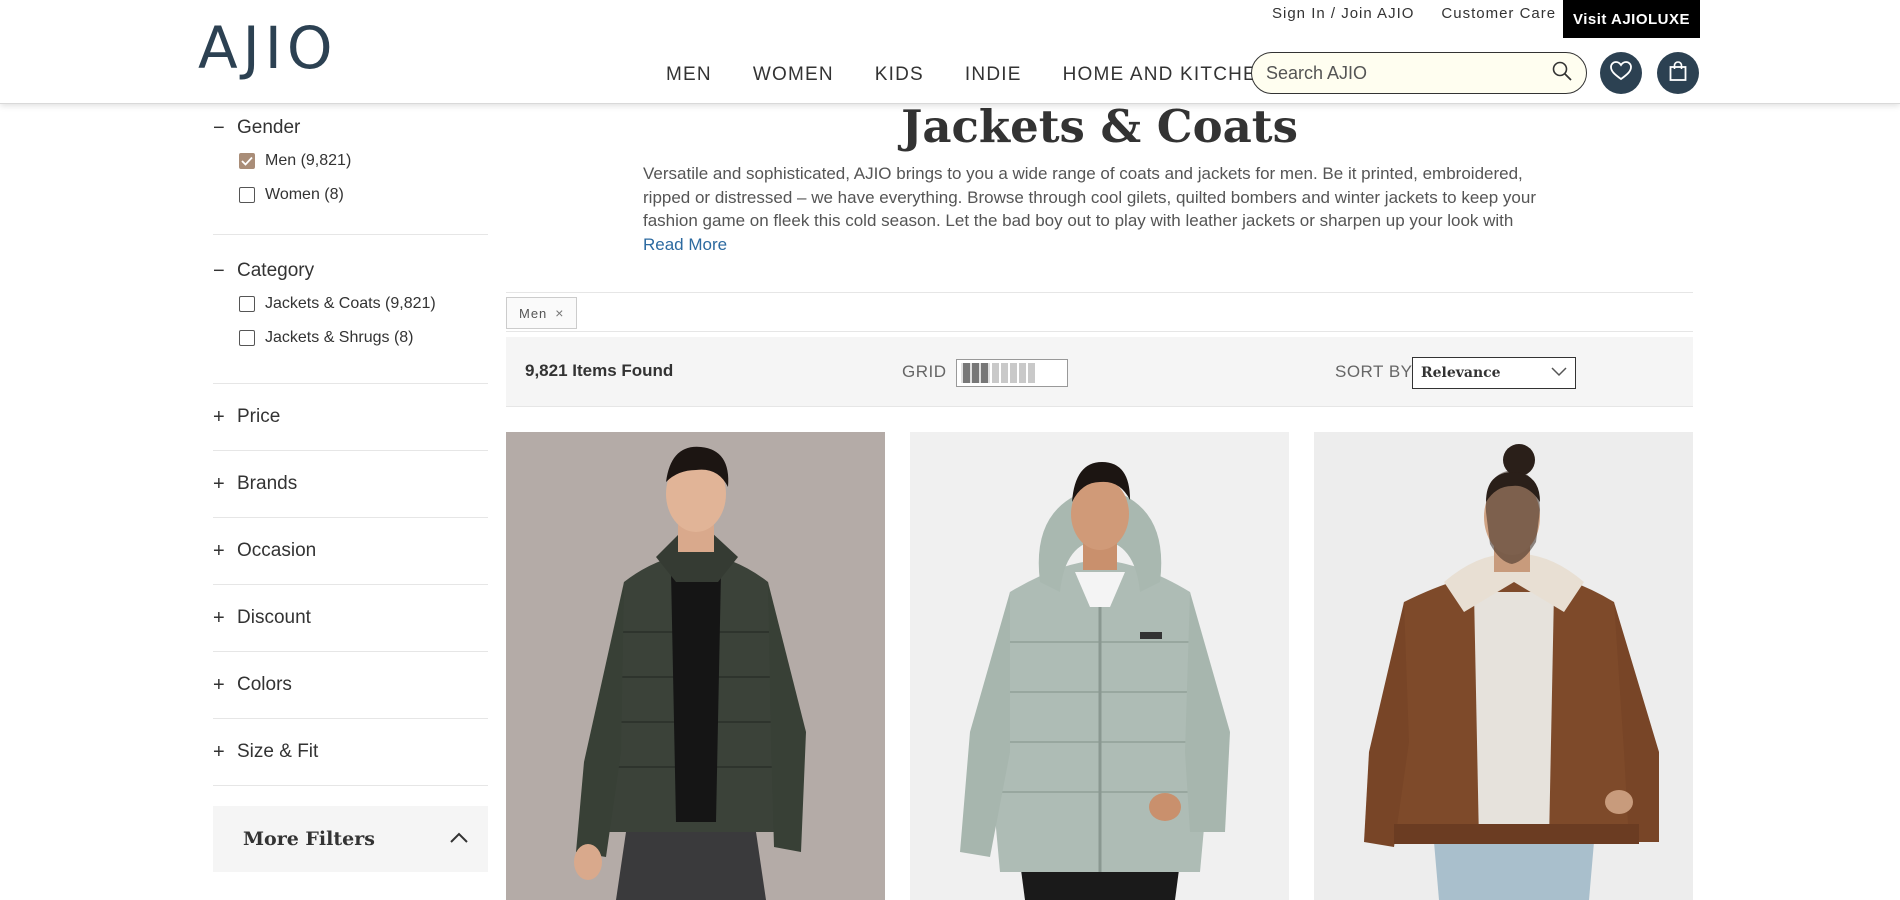 This screenshot has width=1900, height=900. What do you see at coordinates (339, 337) in the screenshot?
I see `filter-option-label: Jackets & Shrugs (8)` at bounding box center [339, 337].